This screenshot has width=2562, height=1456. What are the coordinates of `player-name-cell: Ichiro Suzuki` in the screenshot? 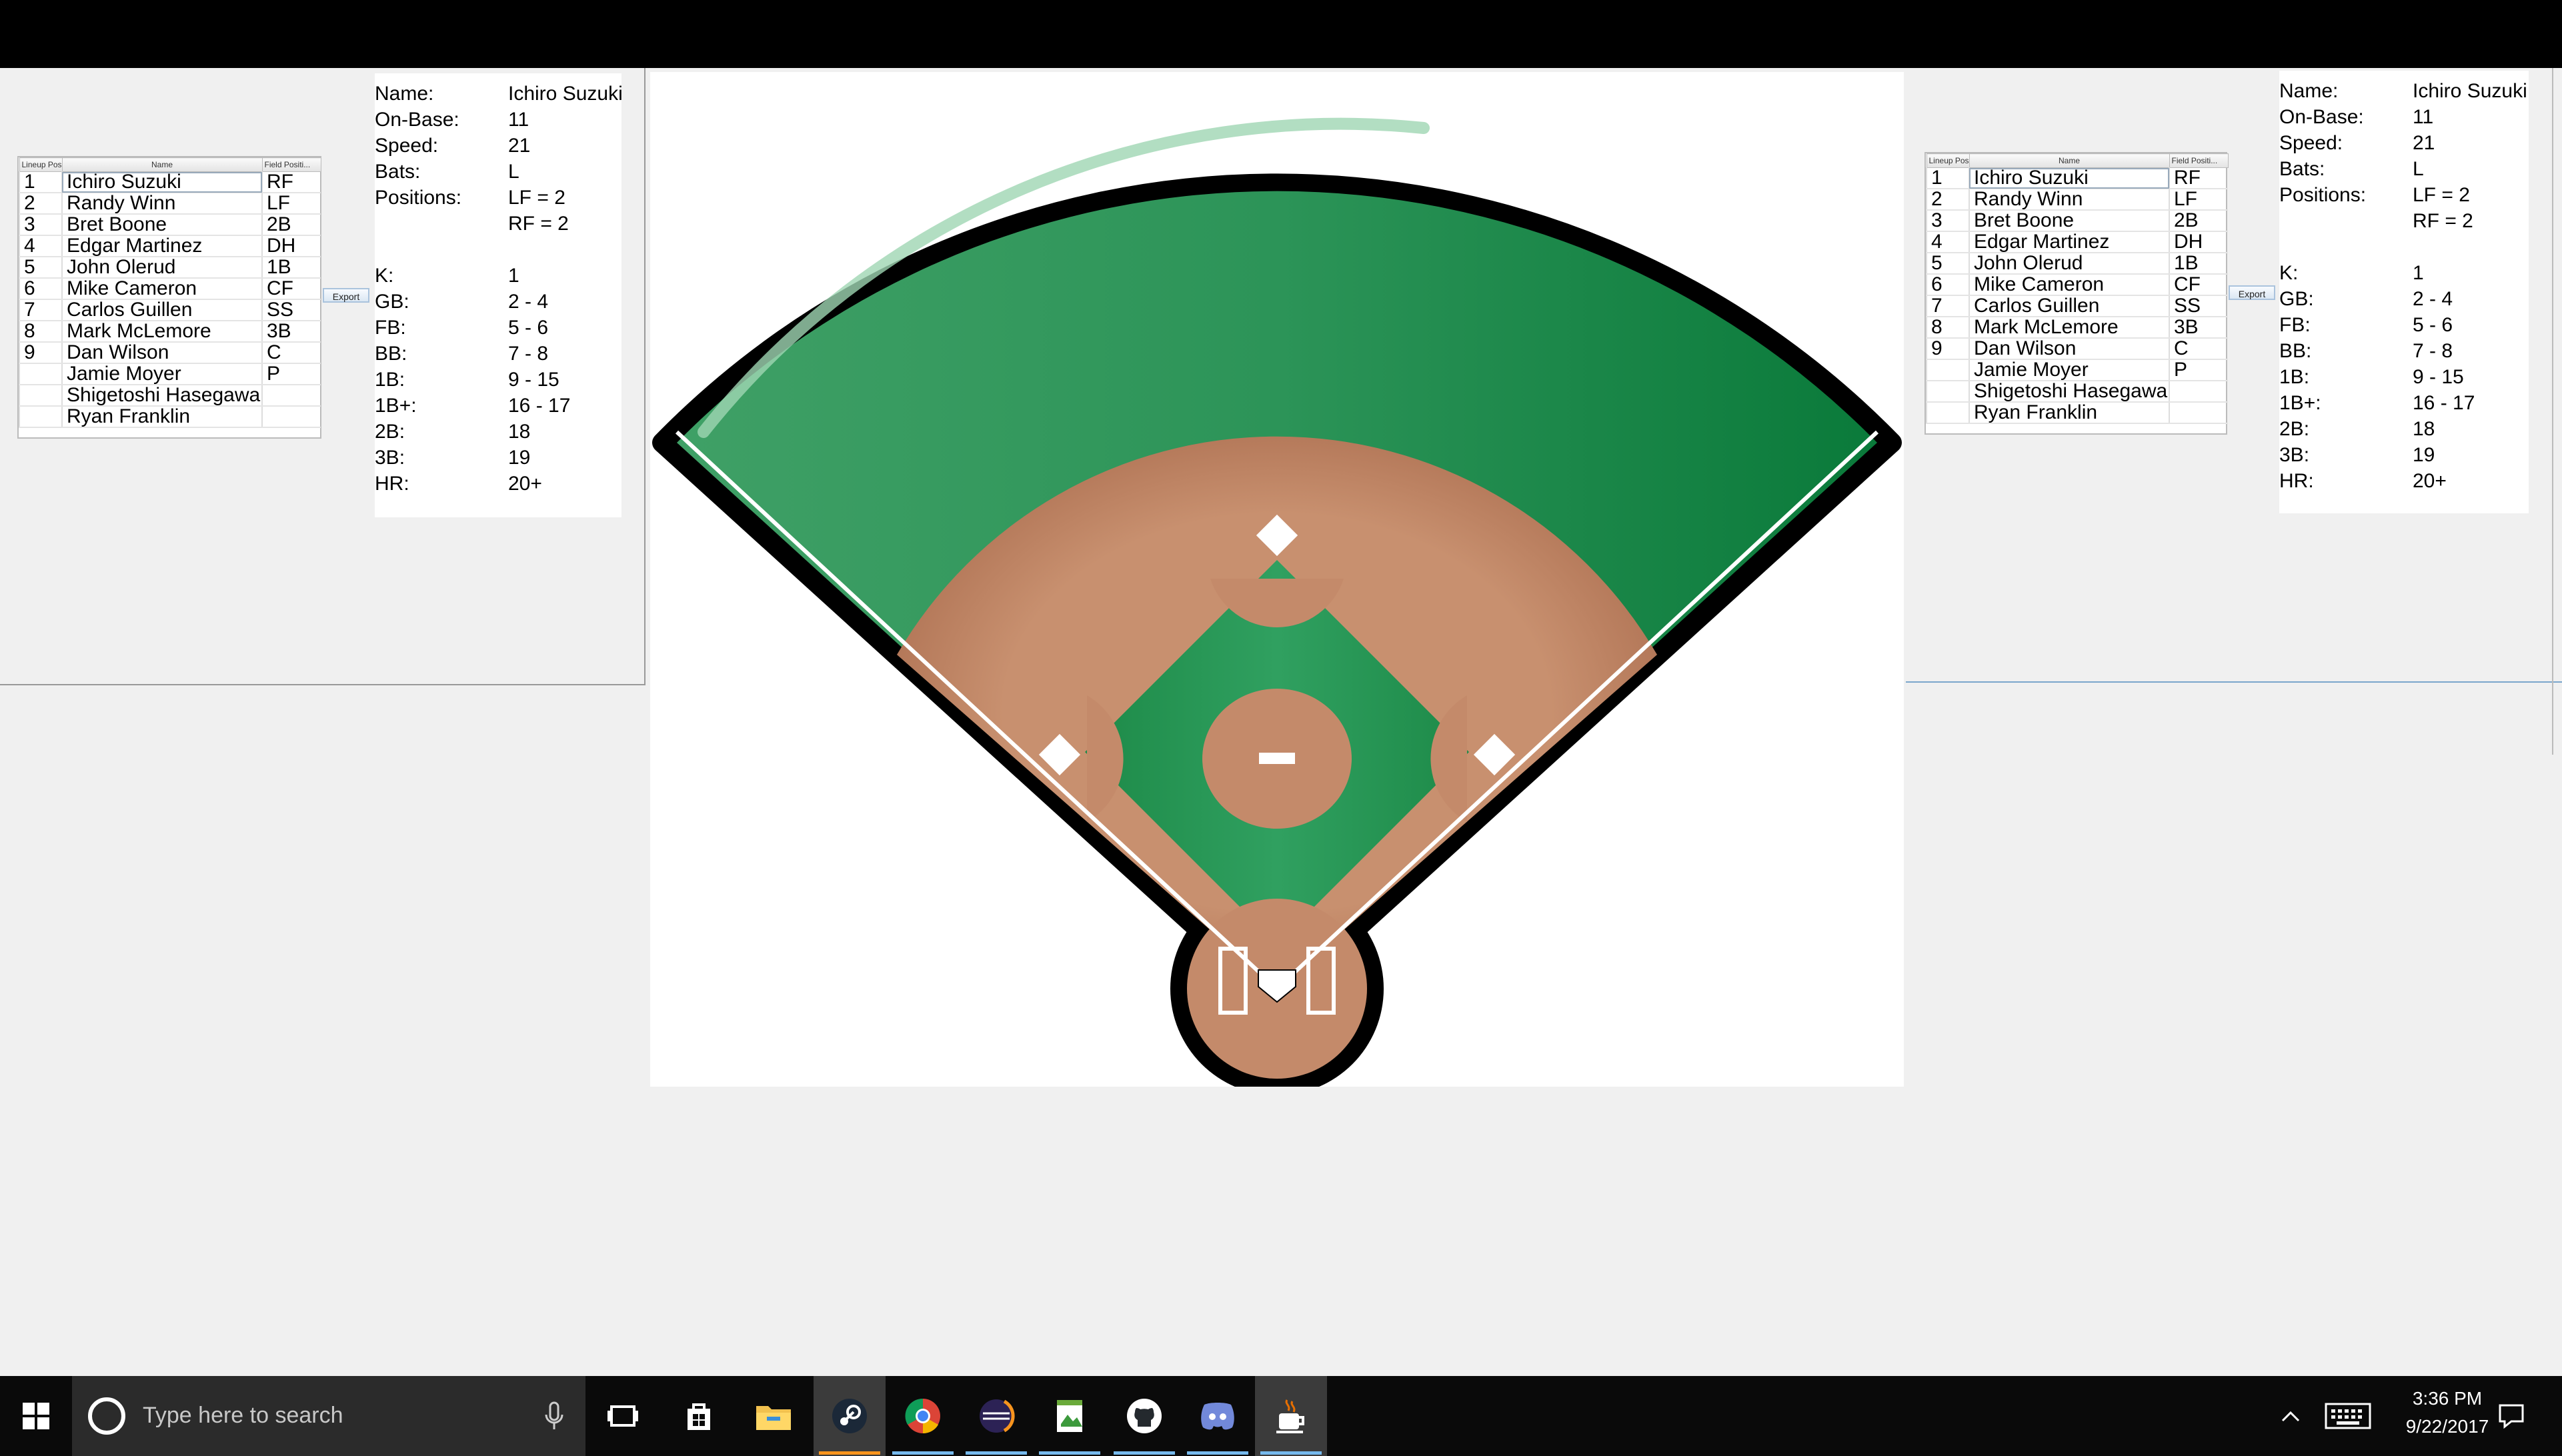 It's located at (161, 182).